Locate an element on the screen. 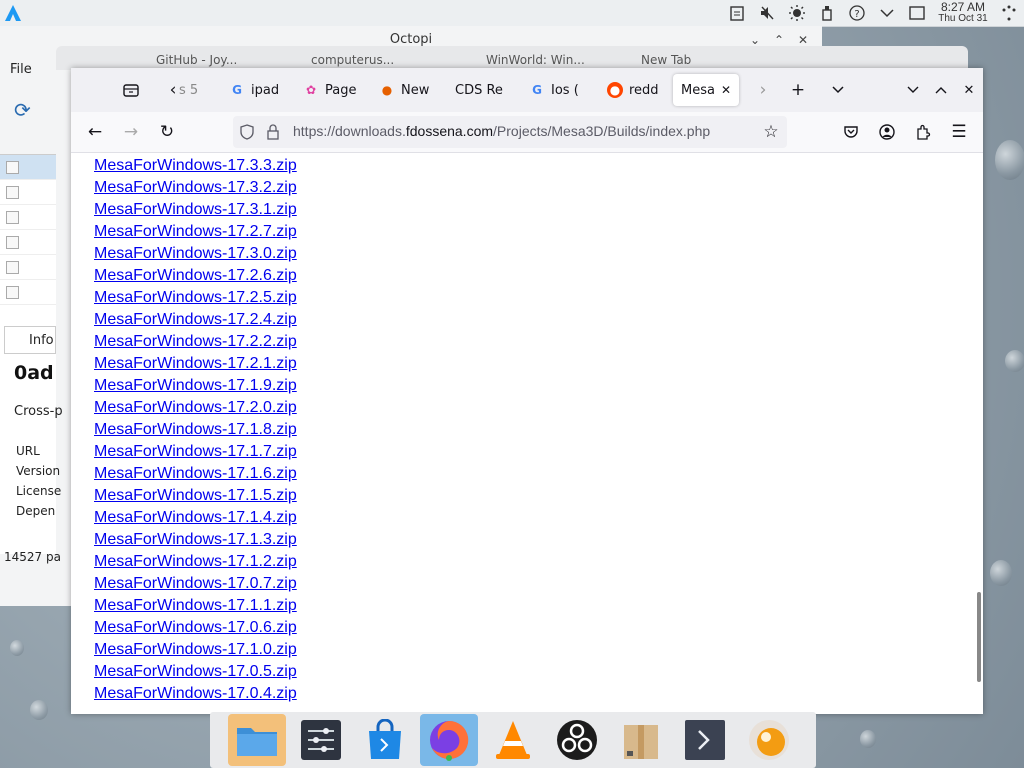 This screenshot has width=1024, height=768. list-item: MesaForWindows-17.1.9.zip is located at coordinates (195, 386).